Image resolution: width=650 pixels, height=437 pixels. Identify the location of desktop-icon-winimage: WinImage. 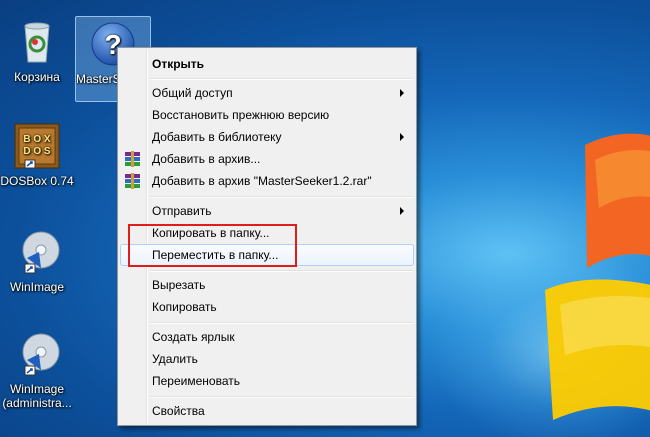
(37, 261).